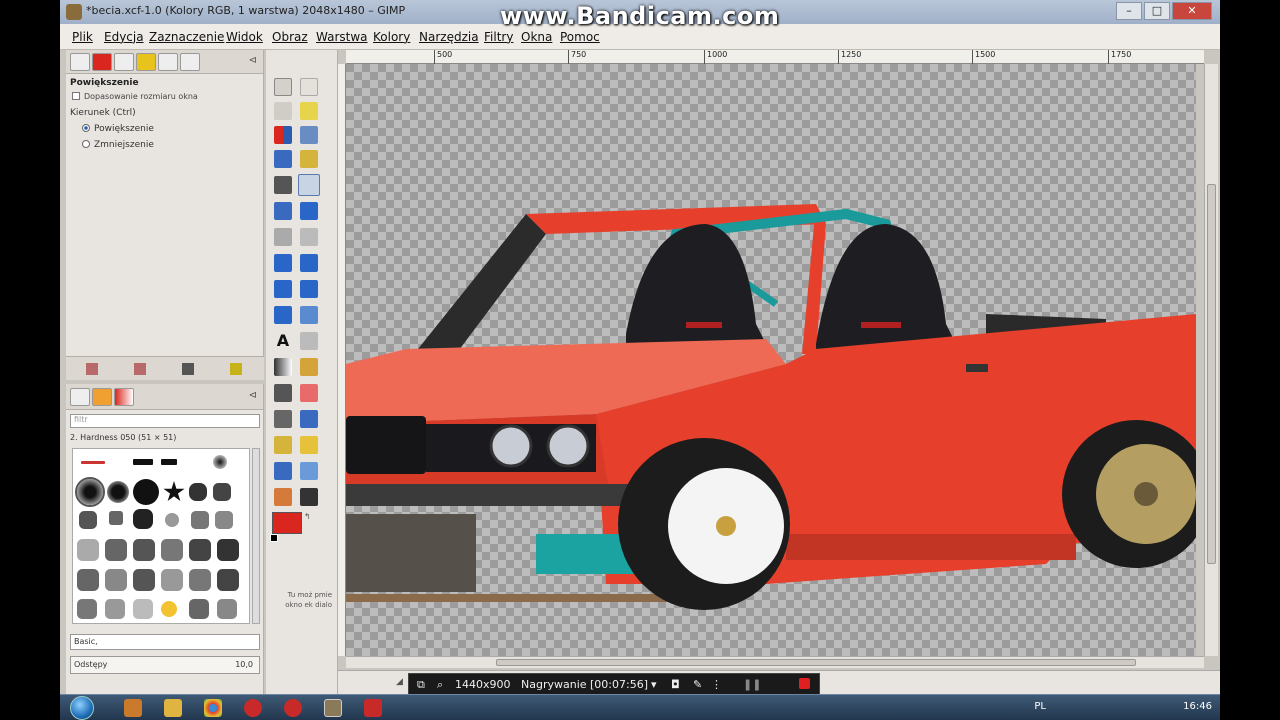 This screenshot has width=1280, height=720. Describe the element at coordinates (118, 145) in the screenshot. I see `zoom-out-radio: Zmniejszenie` at that location.